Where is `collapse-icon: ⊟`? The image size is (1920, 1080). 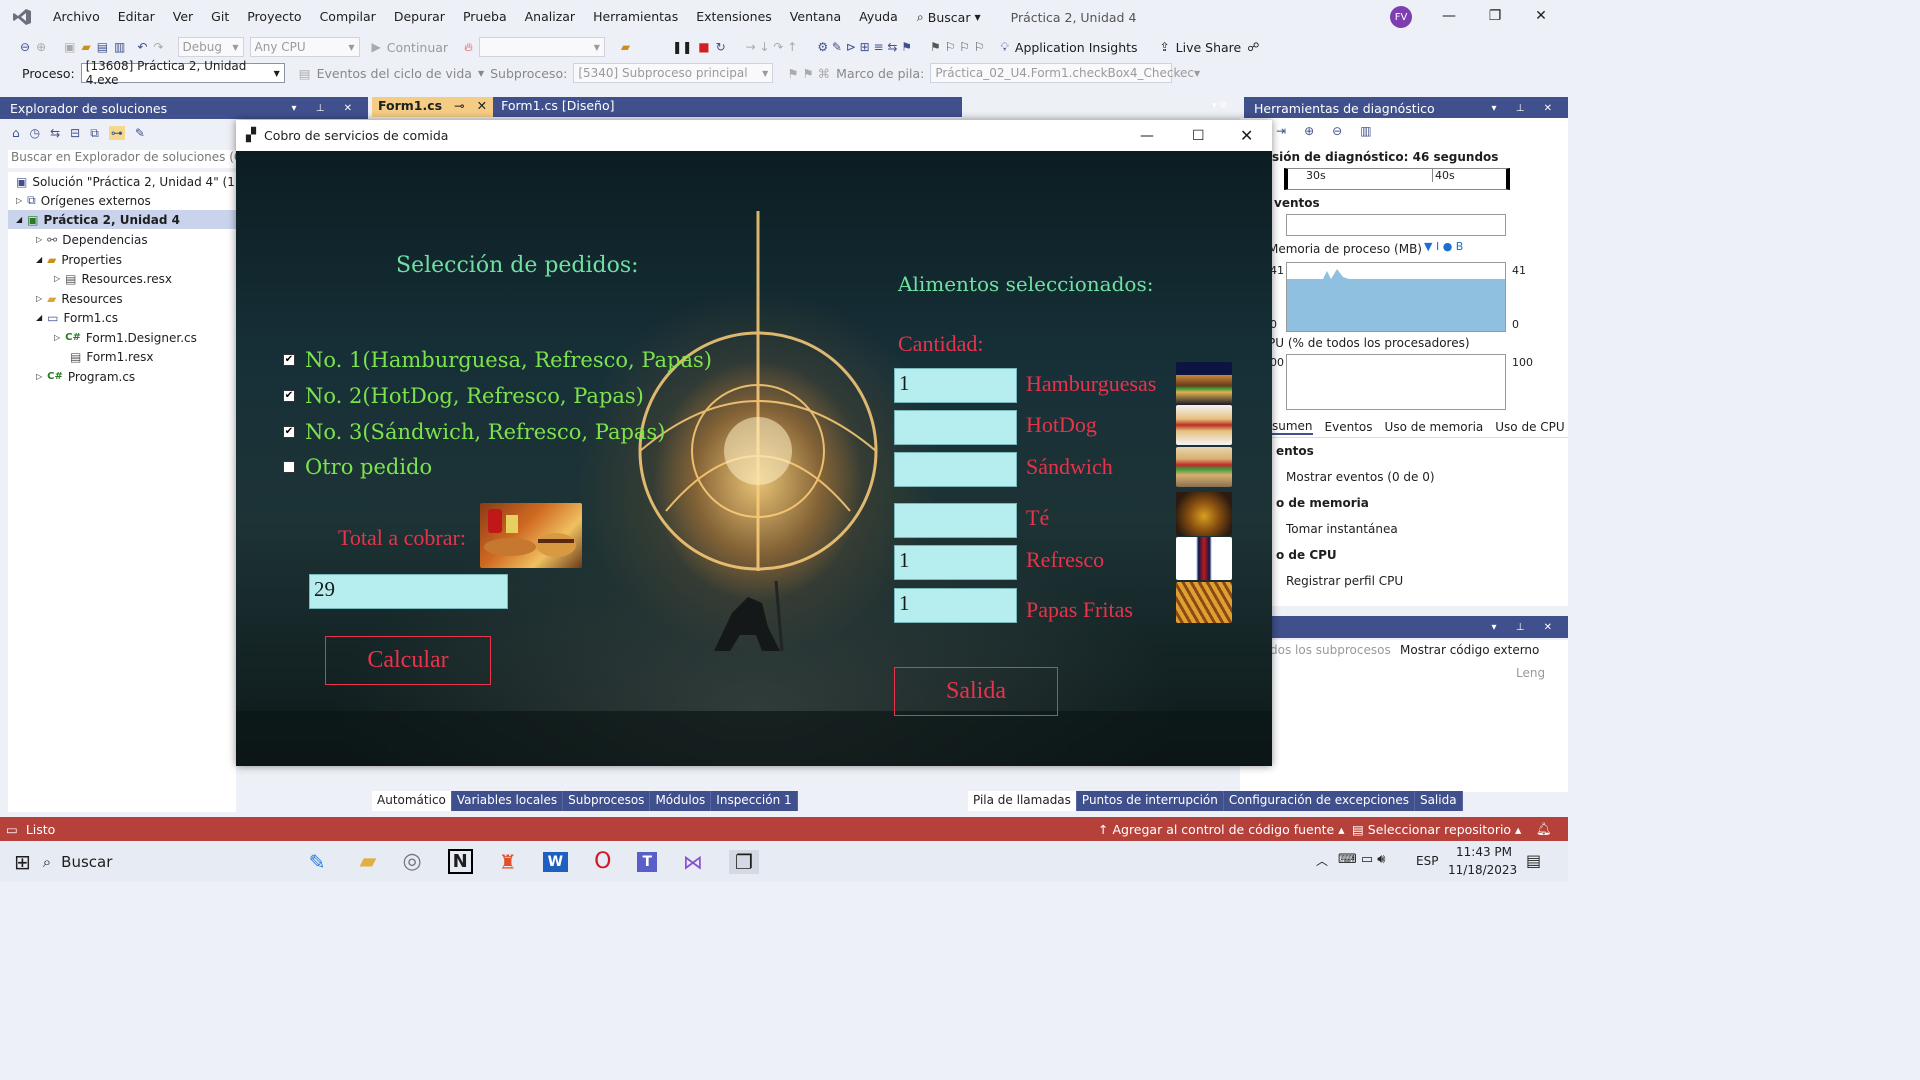
collapse-icon: ⊟ is located at coordinates (75, 133).